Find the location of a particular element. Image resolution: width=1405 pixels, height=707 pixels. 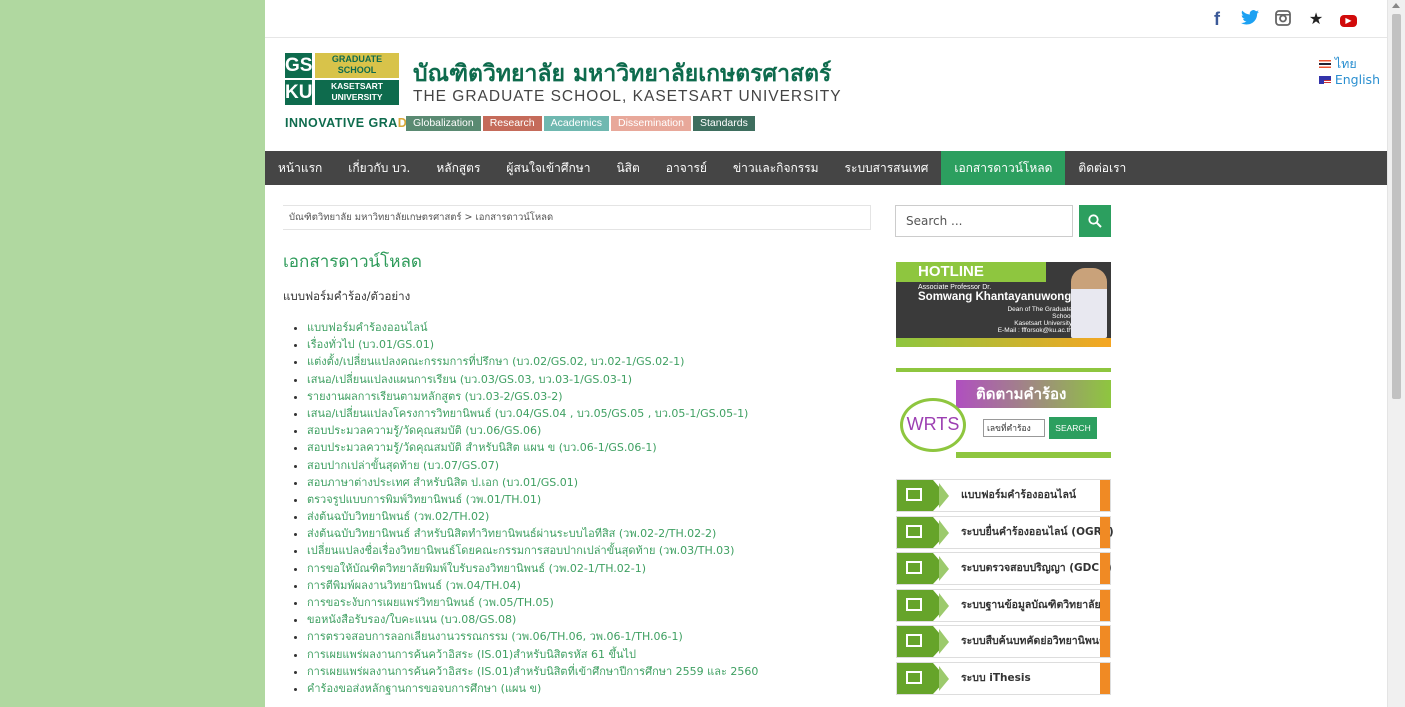

nav-contact: ติดต่อเรา is located at coordinates (1102, 168).